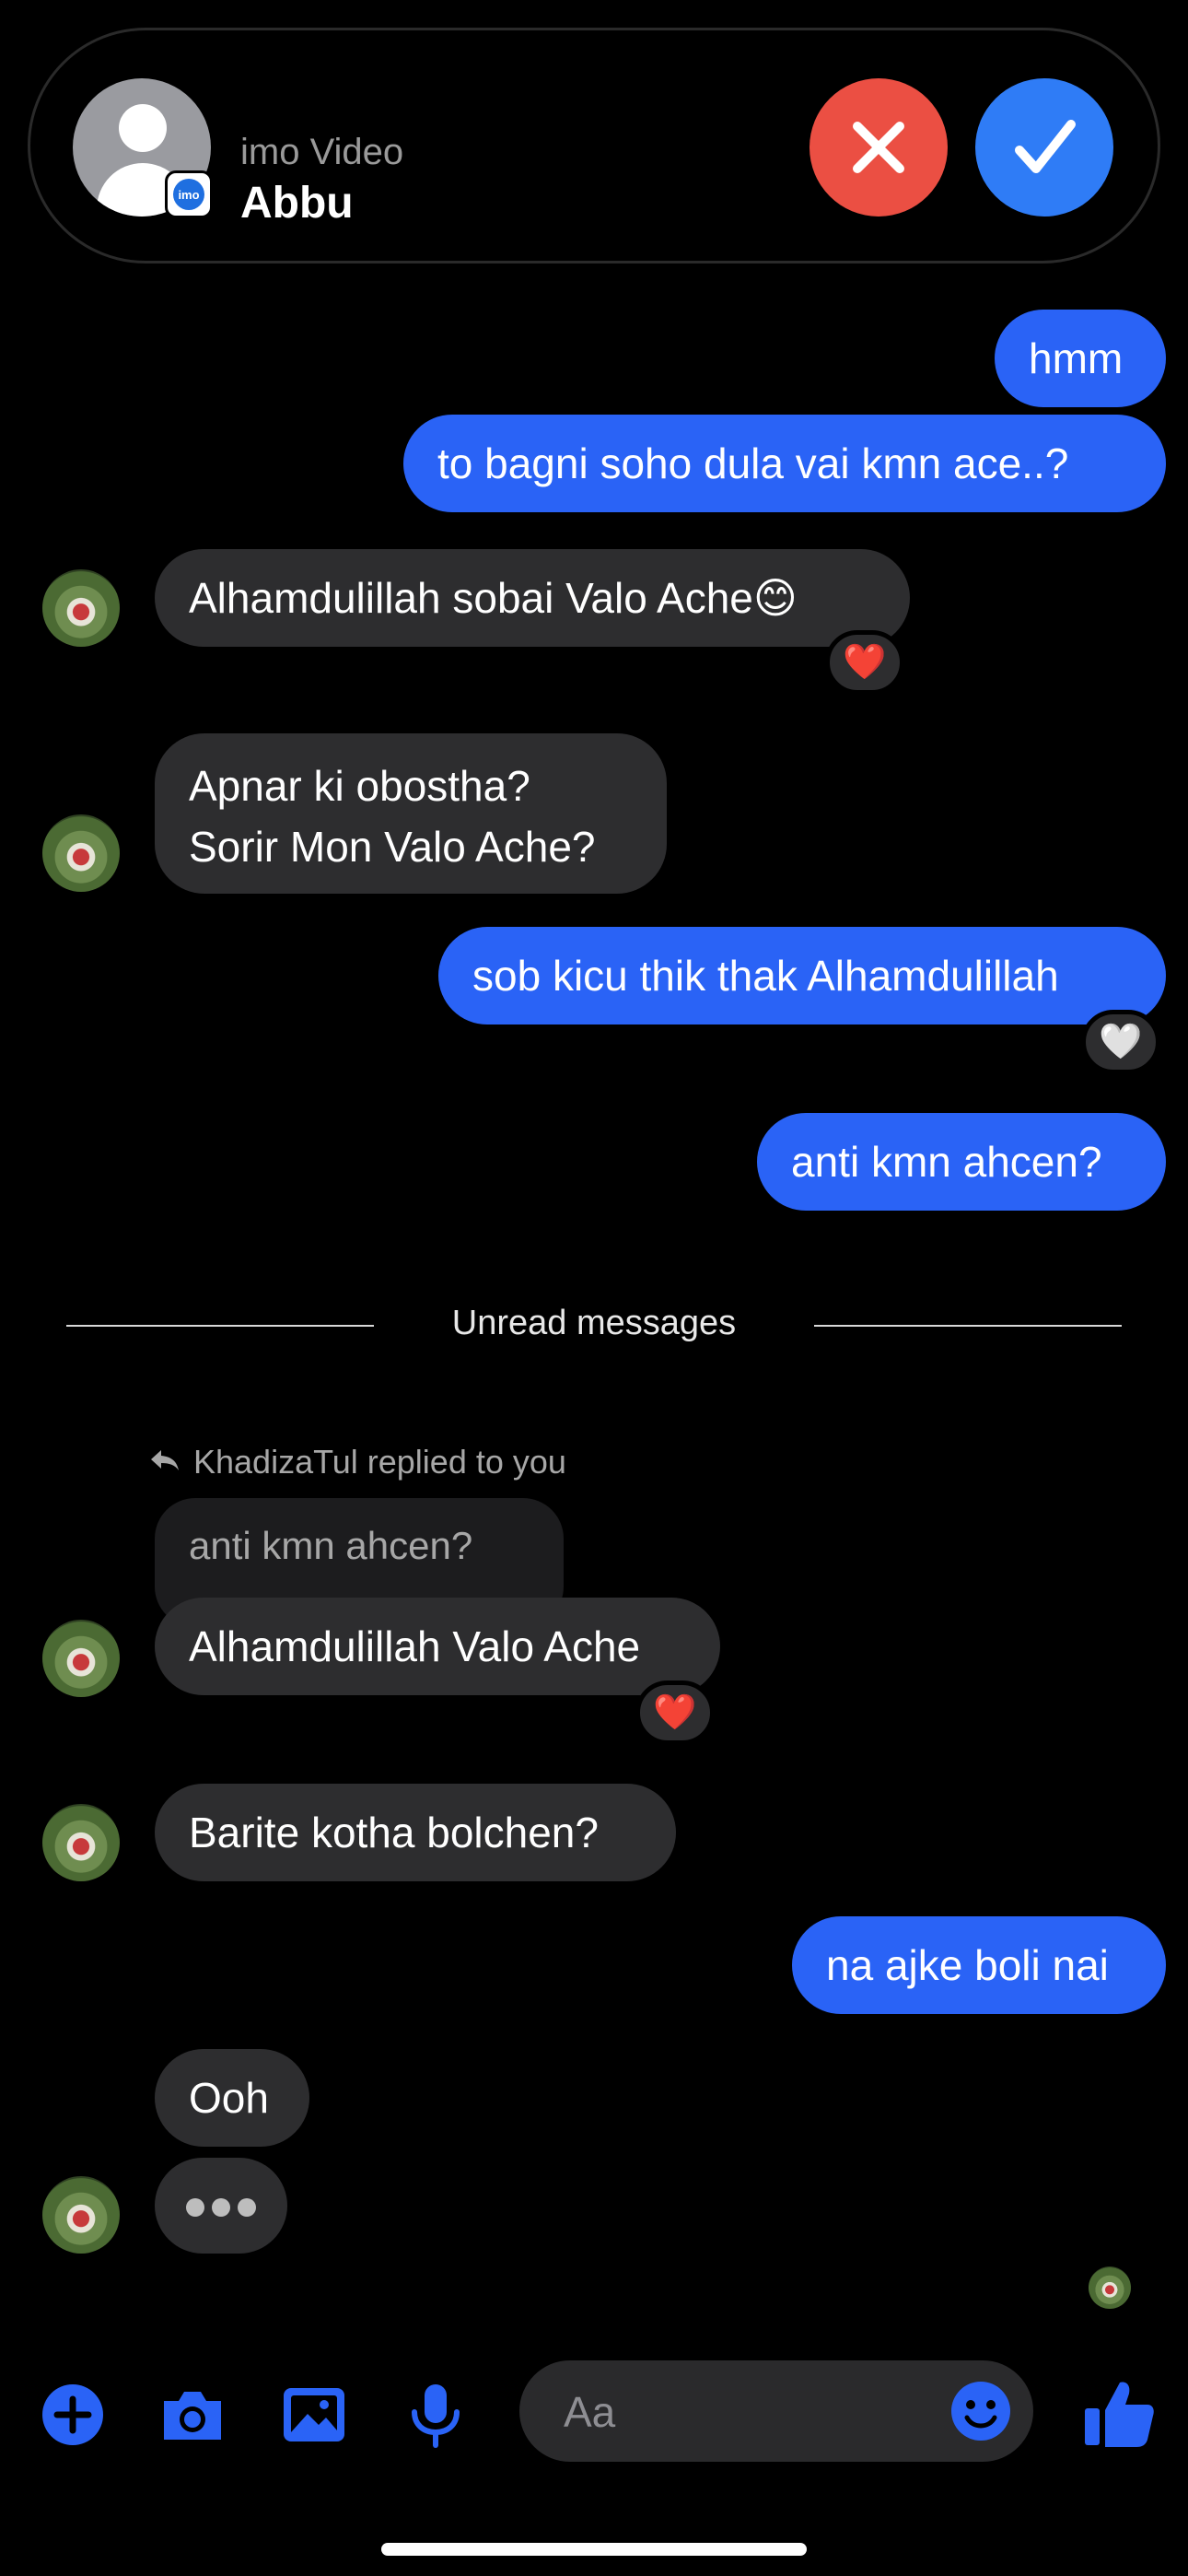  Describe the element at coordinates (784, 463) in the screenshot. I see `message-sent: to bagni soho dula vai kmn ace..?` at that location.